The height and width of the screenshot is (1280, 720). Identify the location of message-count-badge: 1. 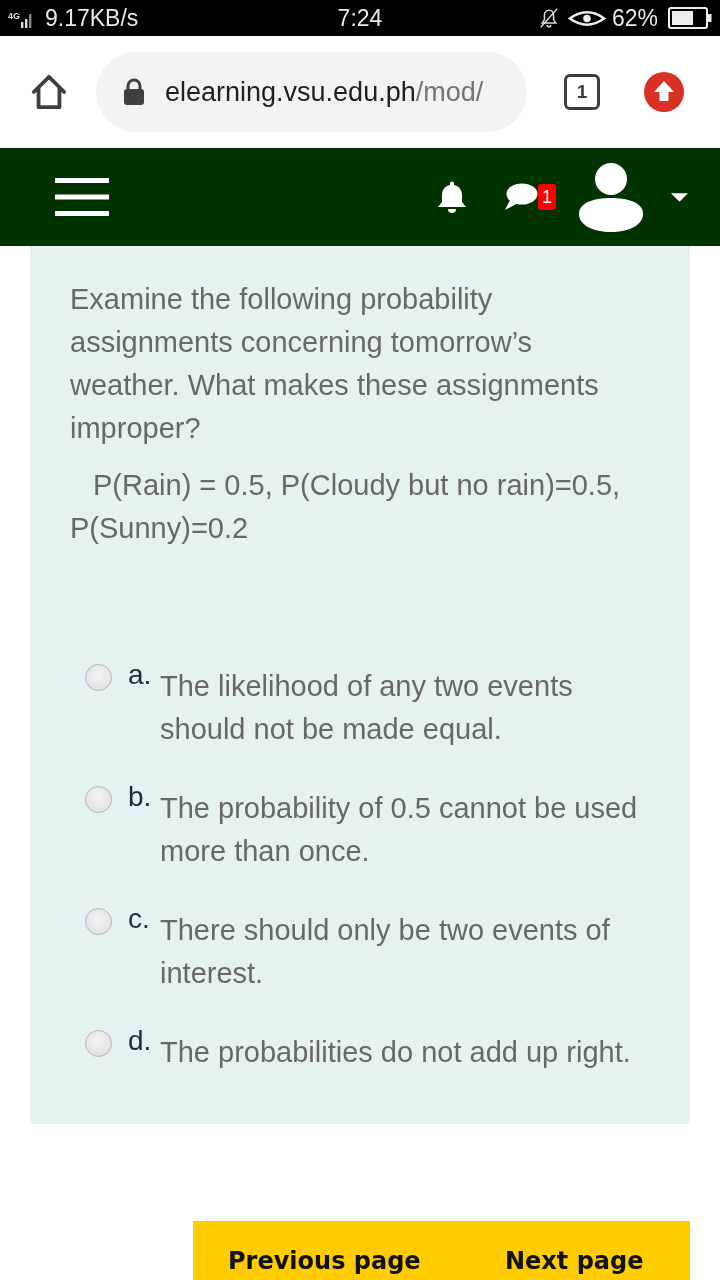
(547, 197).